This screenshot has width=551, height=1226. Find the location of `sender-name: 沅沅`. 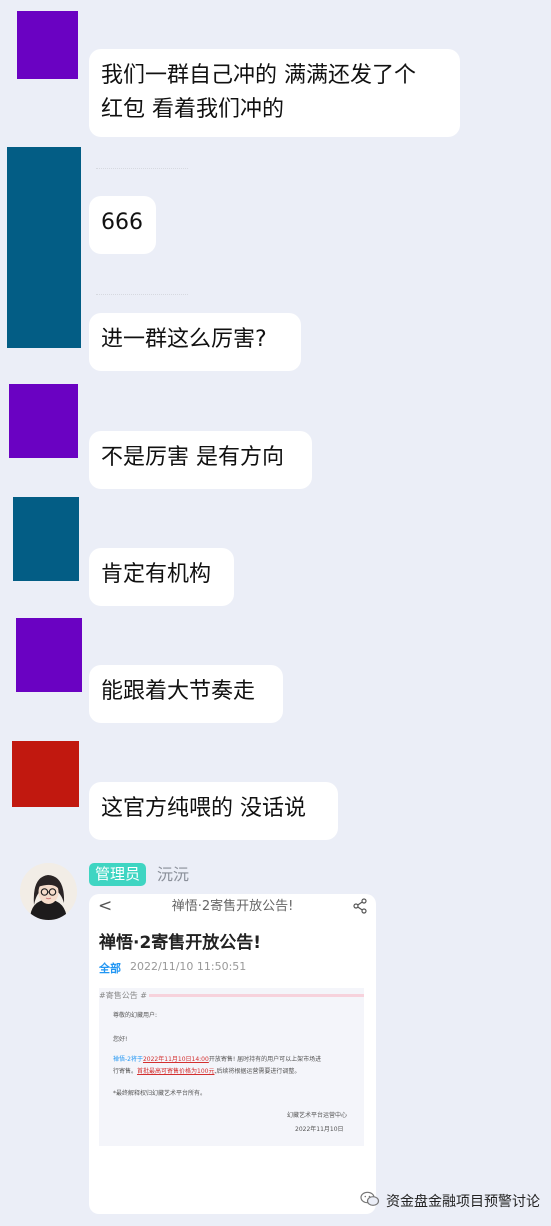

sender-name: 沅沅 is located at coordinates (173, 874).